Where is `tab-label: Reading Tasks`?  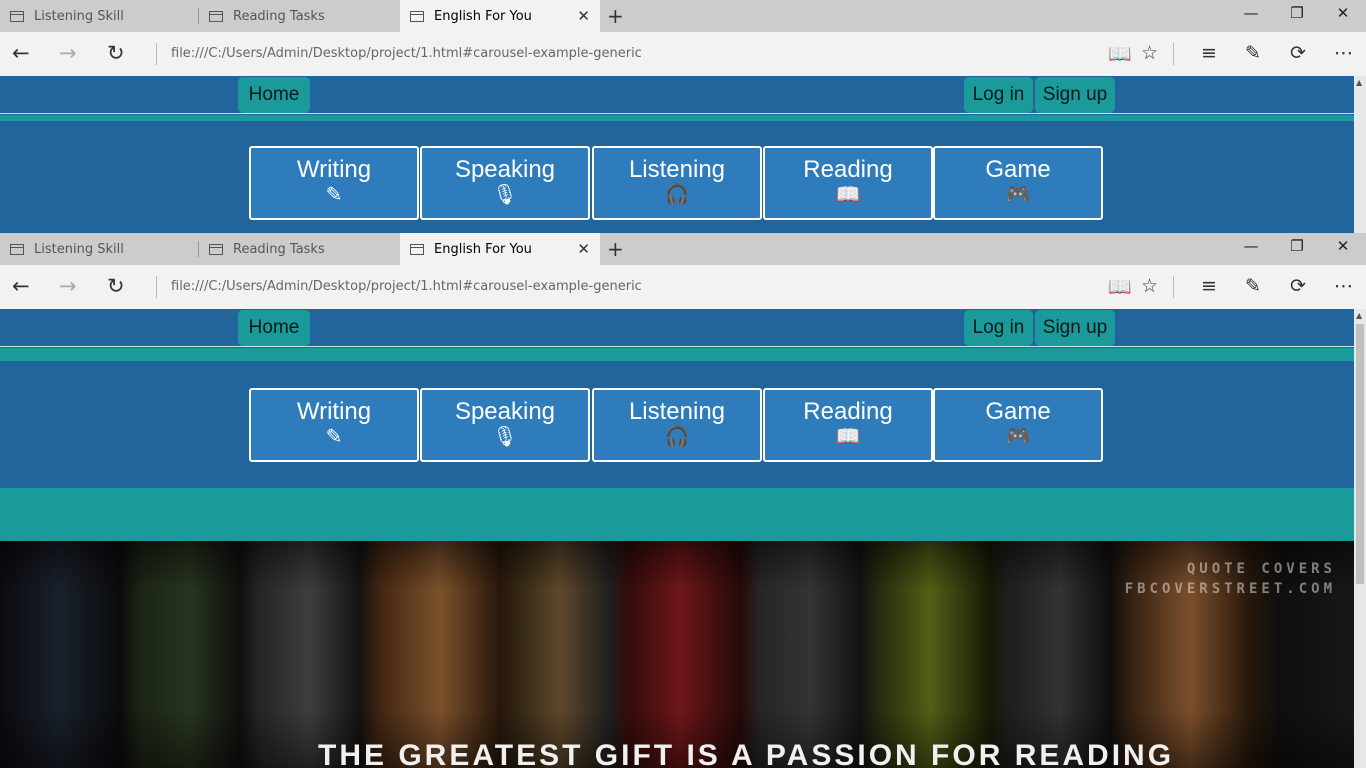
tab-label: Reading Tasks is located at coordinates (279, 16).